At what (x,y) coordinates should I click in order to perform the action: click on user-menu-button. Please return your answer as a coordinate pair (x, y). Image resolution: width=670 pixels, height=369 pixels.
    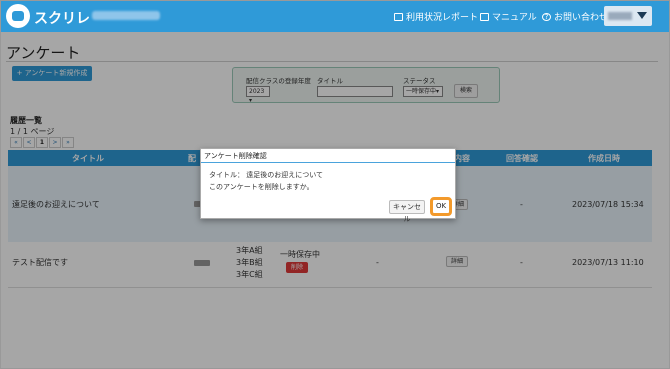
    Looking at the image, I should click on (628, 16).